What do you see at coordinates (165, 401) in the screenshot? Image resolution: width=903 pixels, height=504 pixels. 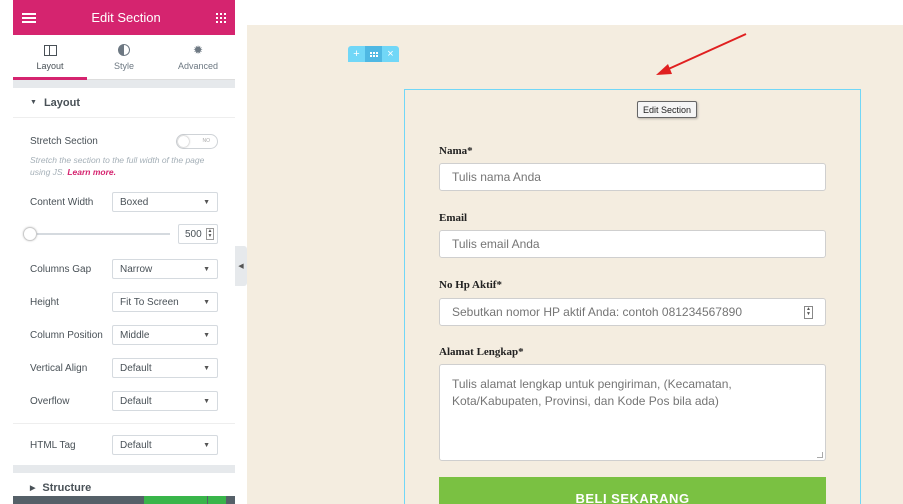 I see `overflow-select: Default ▼` at bounding box center [165, 401].